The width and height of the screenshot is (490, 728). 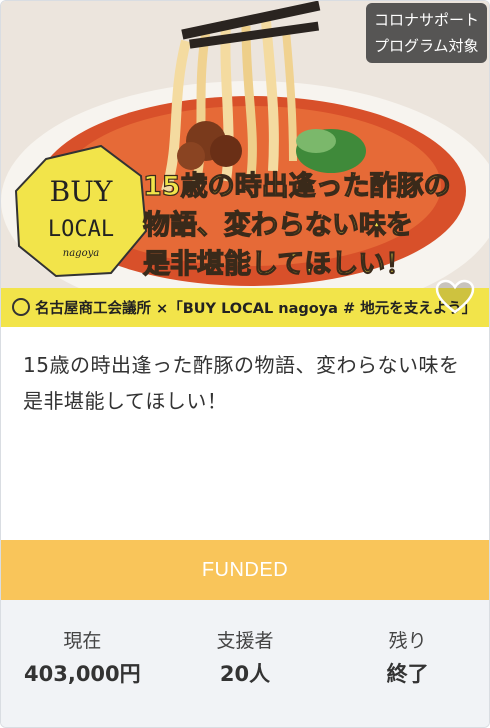 What do you see at coordinates (246, 383) in the screenshot?
I see `project-title: 15歳の時出逢った酢豚の物語、変わらない味を是非堪能してほしい！` at bounding box center [246, 383].